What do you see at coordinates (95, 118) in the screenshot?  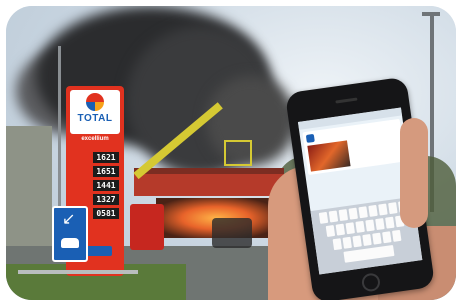 I see `sign-brand: TOTAL` at bounding box center [95, 118].